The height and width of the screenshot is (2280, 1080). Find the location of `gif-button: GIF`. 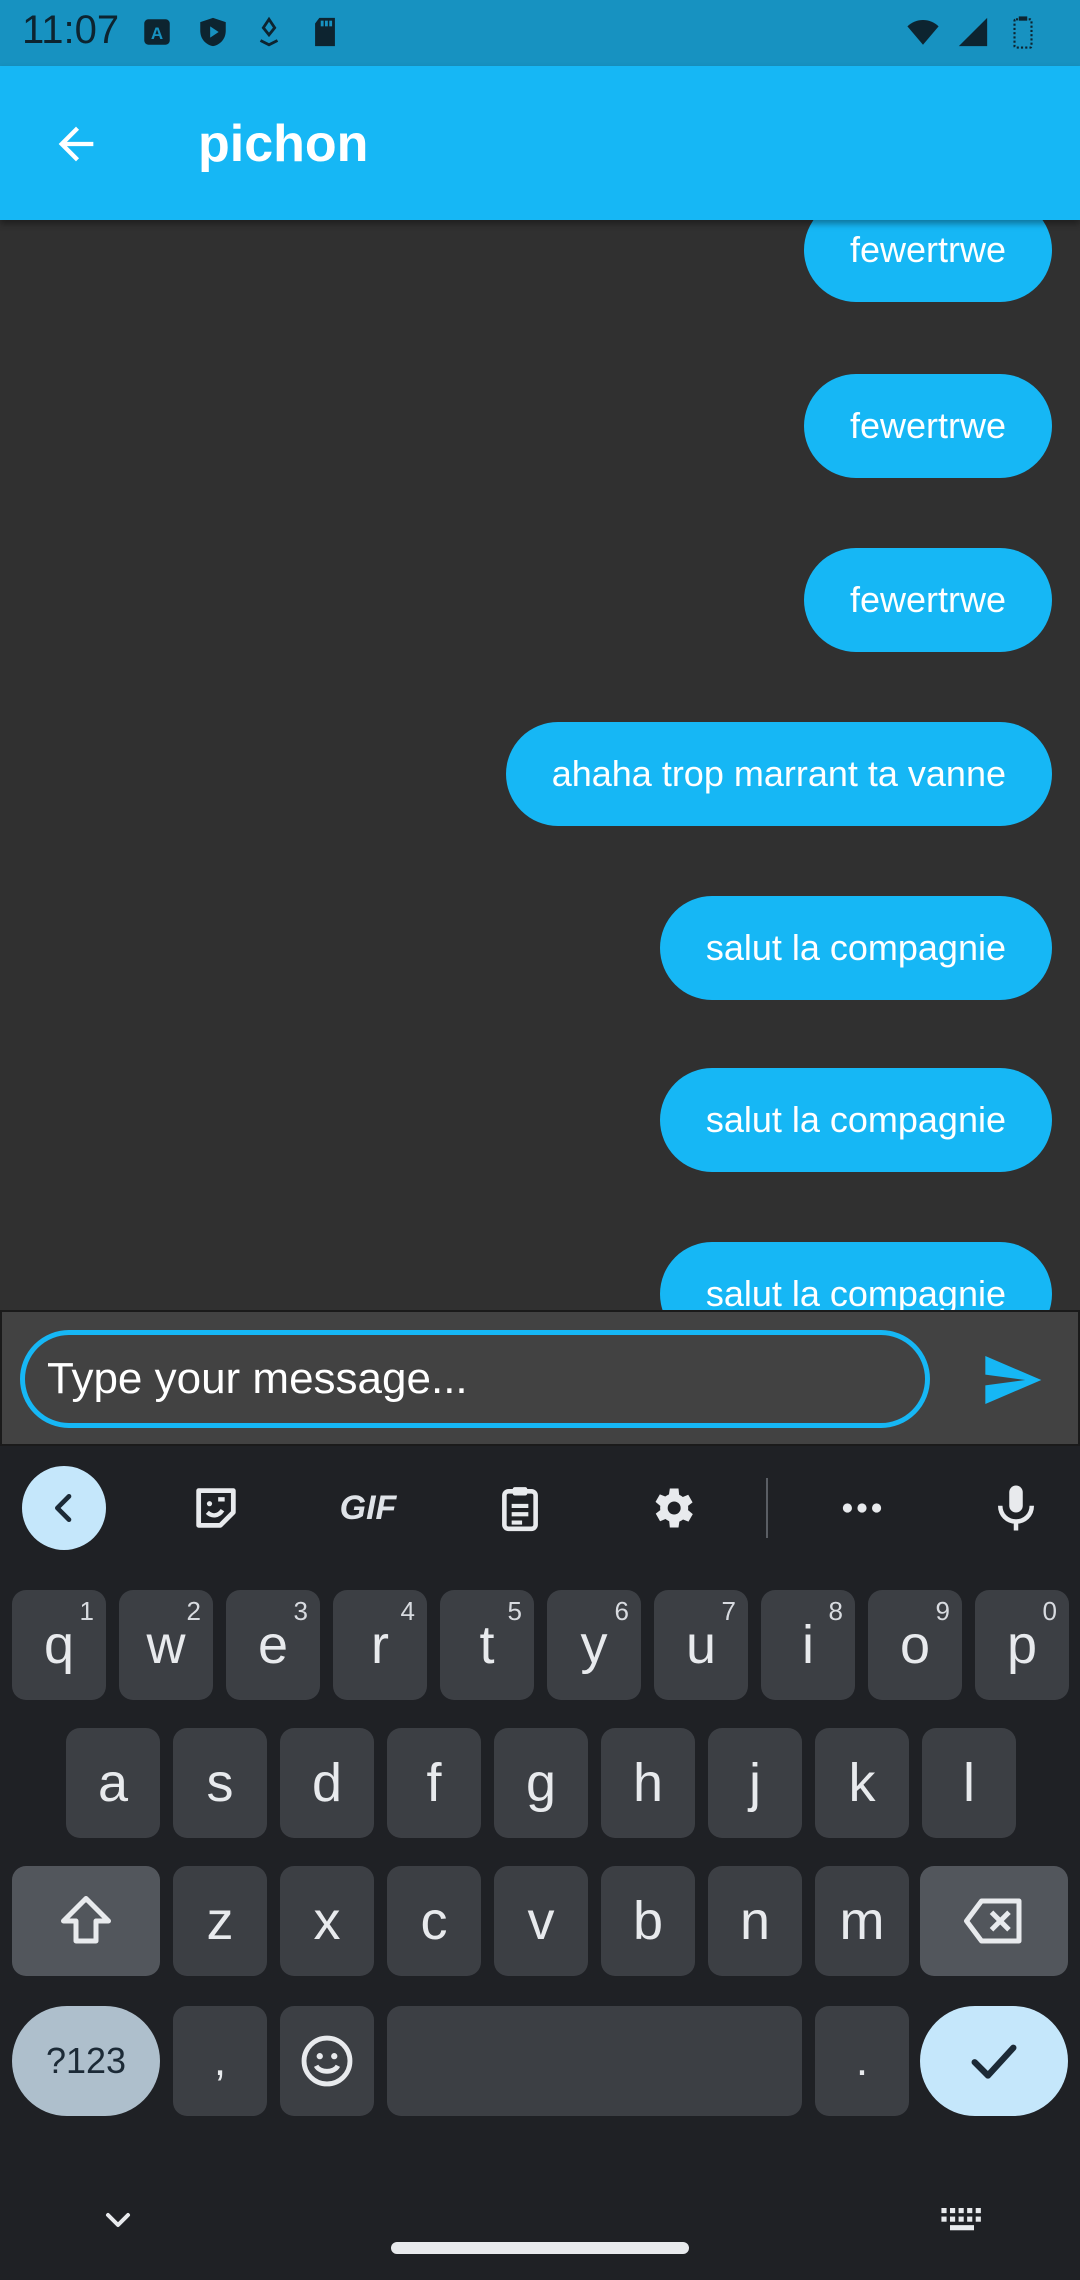

gif-button: GIF is located at coordinates (368, 1508).